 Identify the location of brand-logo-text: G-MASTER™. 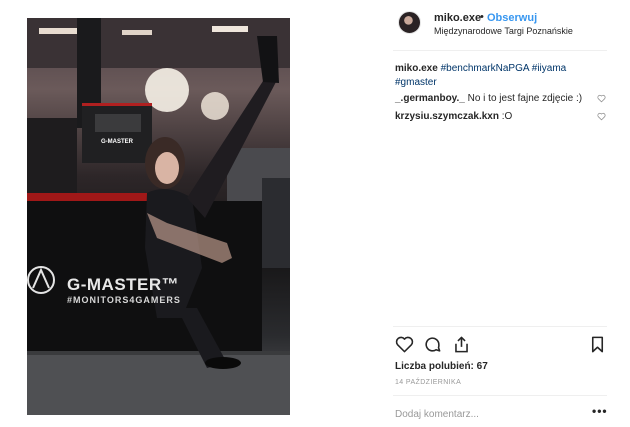
(123, 284).